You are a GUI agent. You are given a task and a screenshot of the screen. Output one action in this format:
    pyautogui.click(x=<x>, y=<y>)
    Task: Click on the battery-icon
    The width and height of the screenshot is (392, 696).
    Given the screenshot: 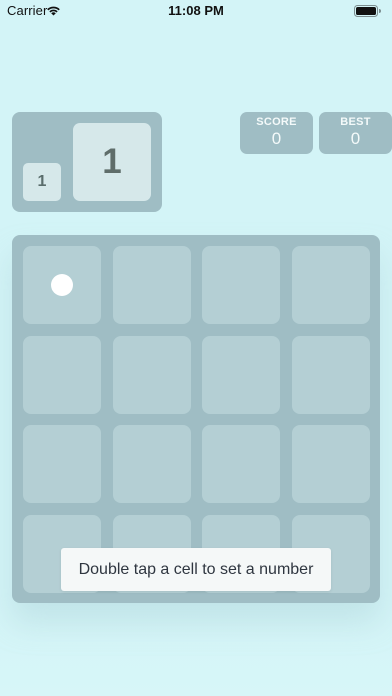 What is the action you would take?
    pyautogui.click(x=367, y=11)
    